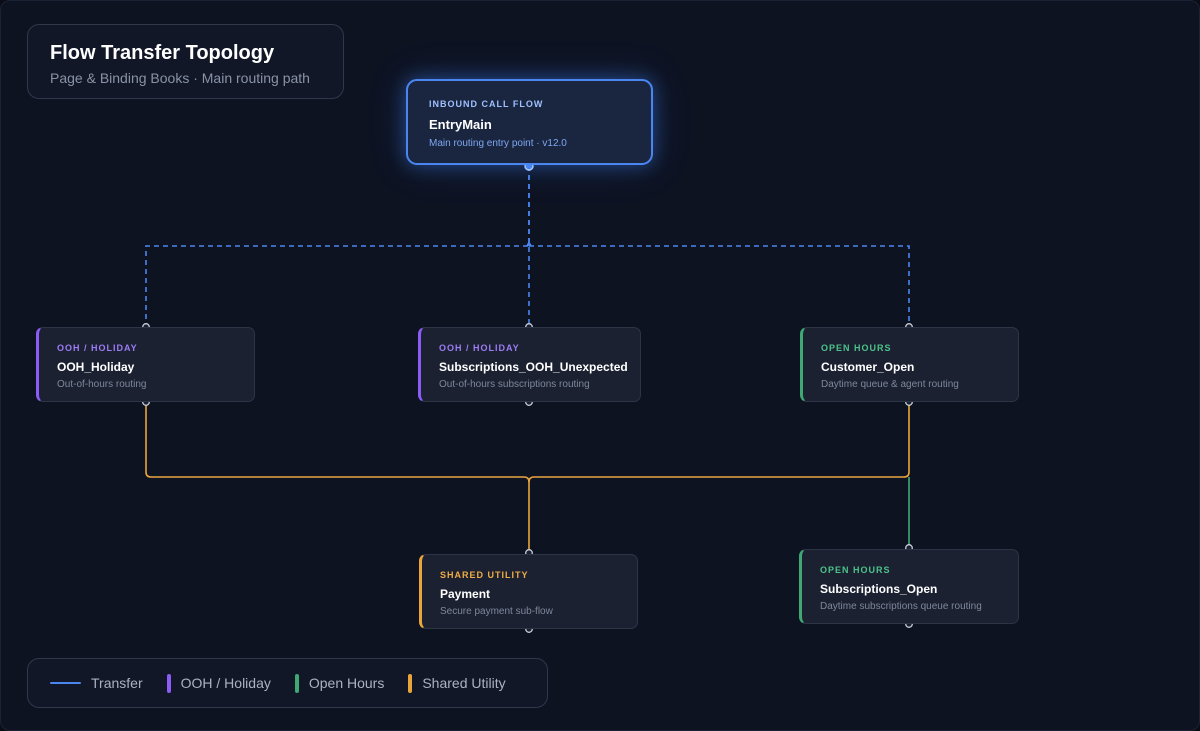  What do you see at coordinates (168, 683) in the screenshot?
I see `legend-swatch-ooh-holiday` at bounding box center [168, 683].